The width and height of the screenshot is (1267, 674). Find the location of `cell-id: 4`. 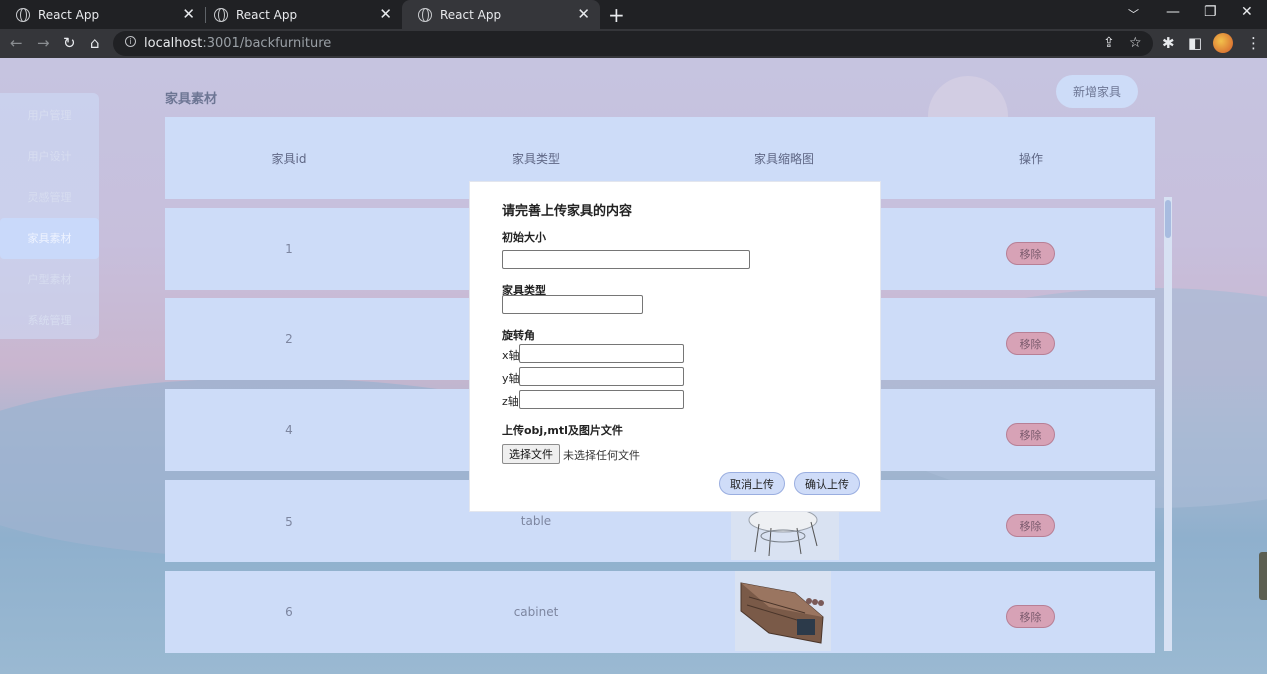

cell-id: 4 is located at coordinates (289, 430).